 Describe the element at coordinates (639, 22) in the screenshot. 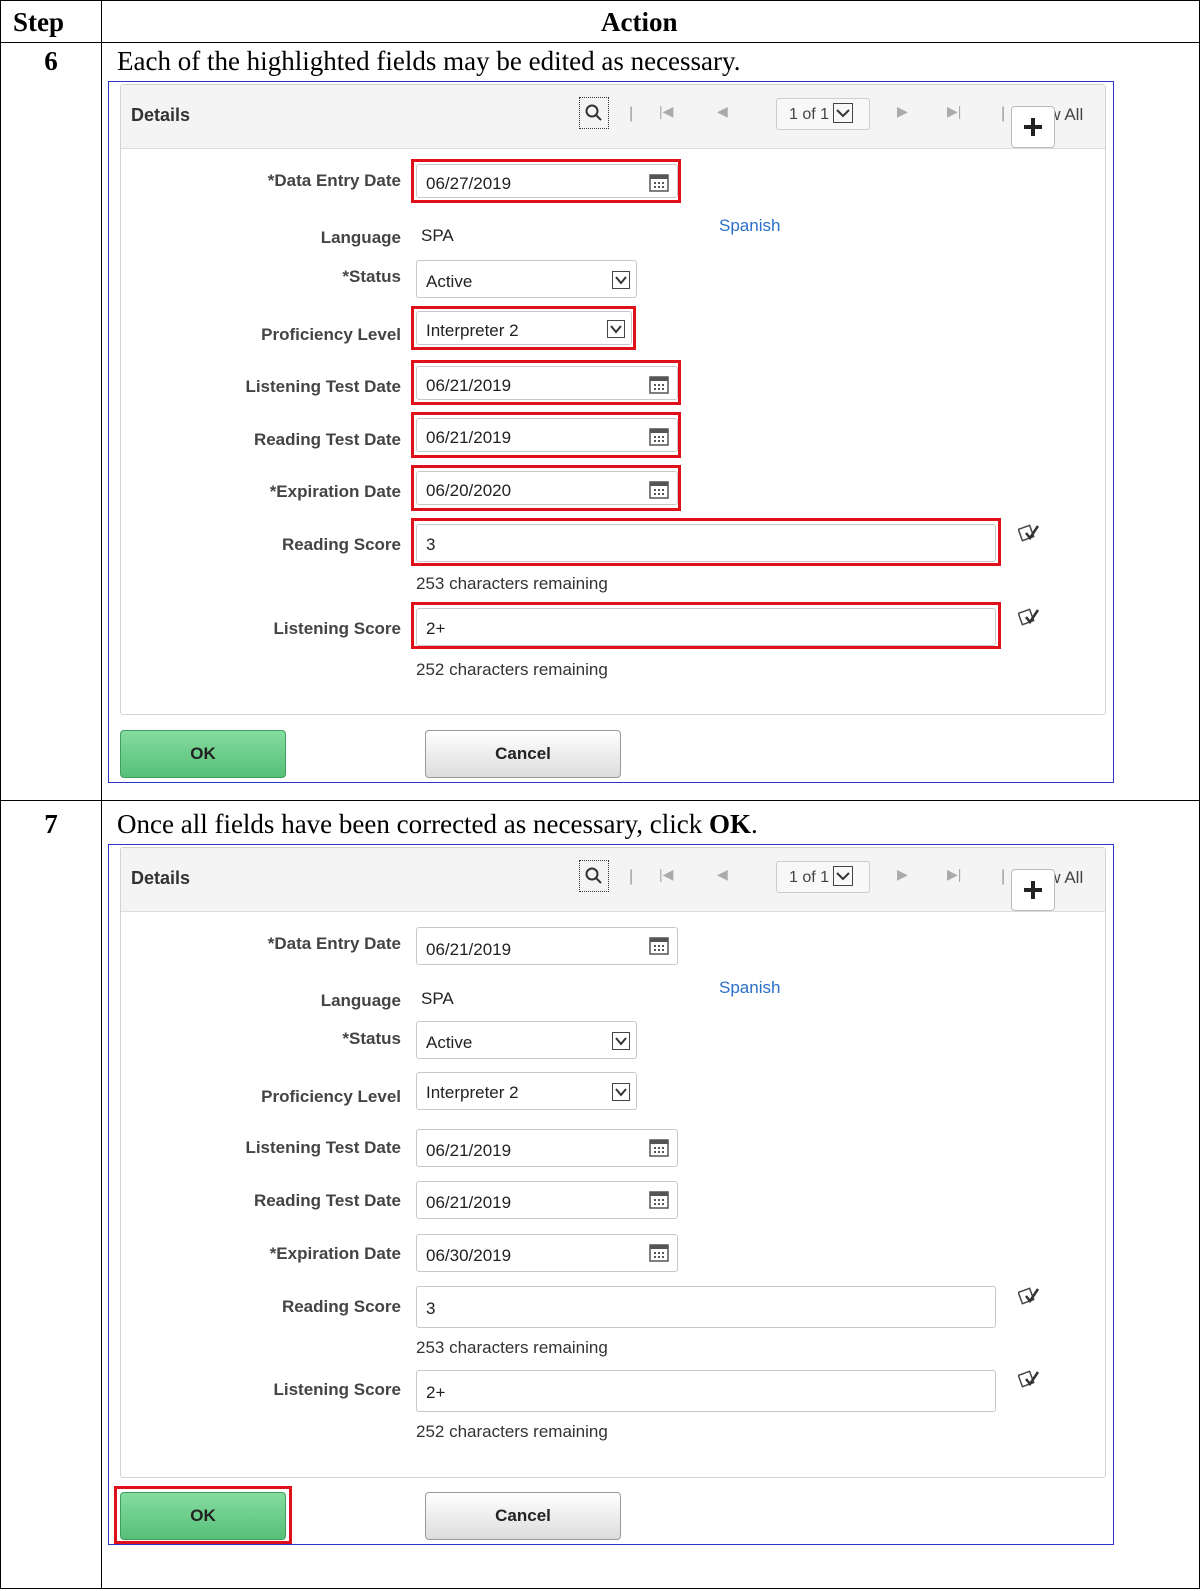

I see `header-action: Action` at that location.